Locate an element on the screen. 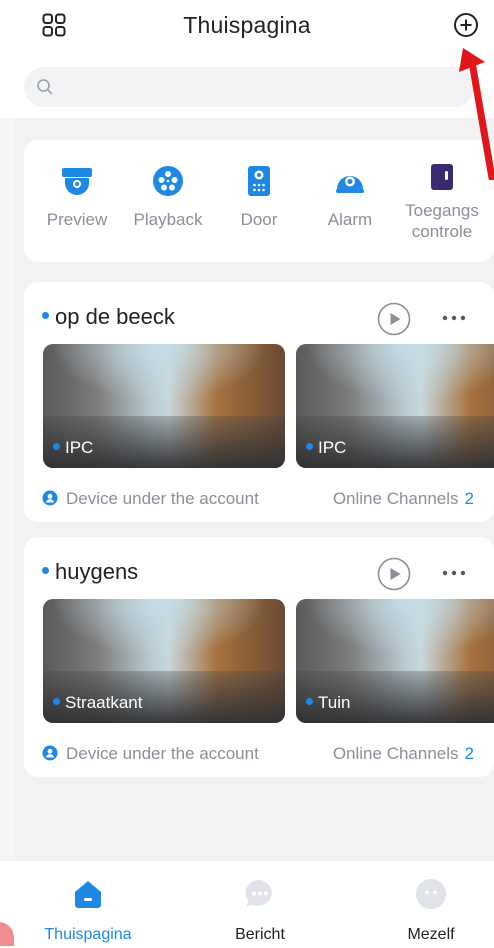  camera-label: Straatkant is located at coordinates (98, 703).